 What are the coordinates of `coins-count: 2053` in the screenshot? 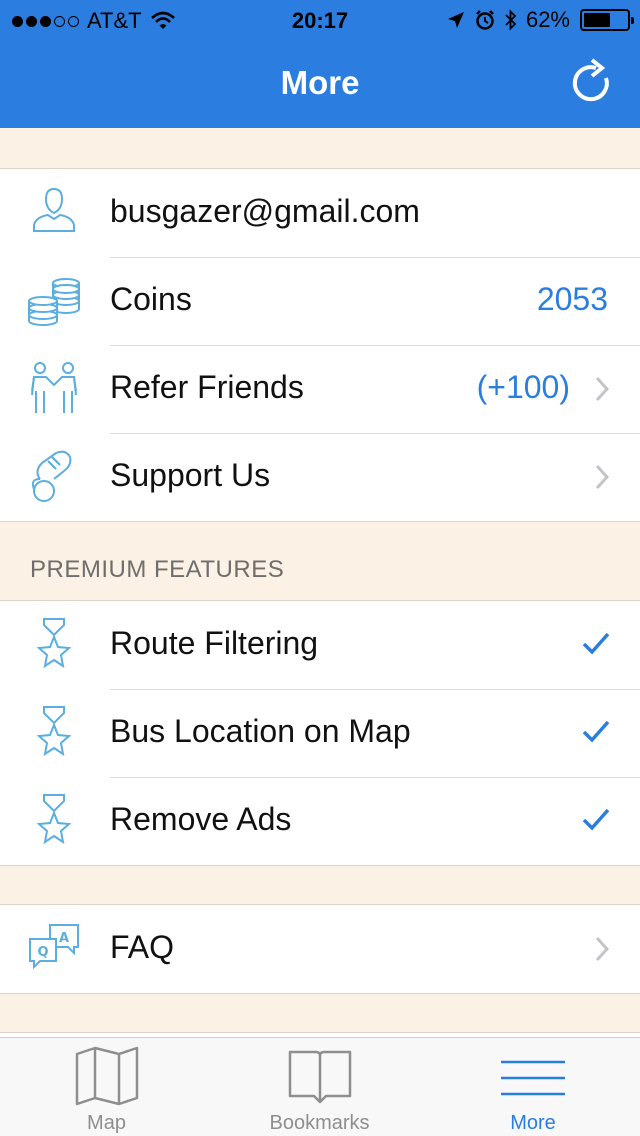 It's located at (572, 299).